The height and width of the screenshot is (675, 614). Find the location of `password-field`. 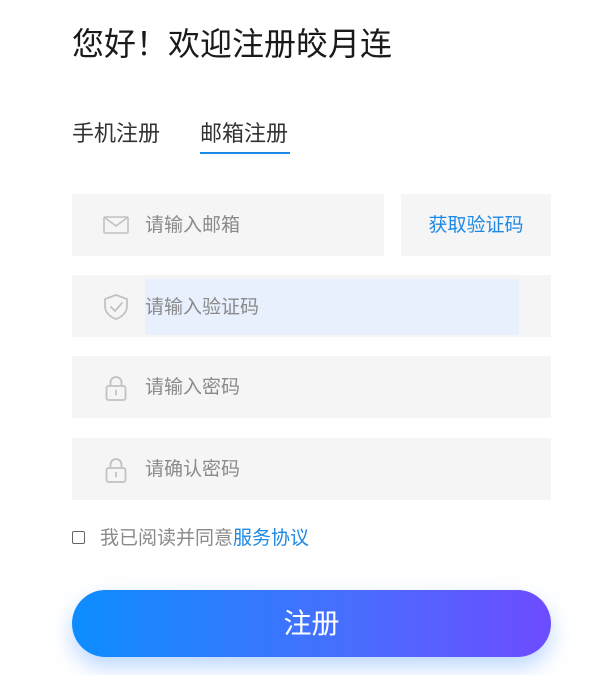

password-field is located at coordinates (311, 387).